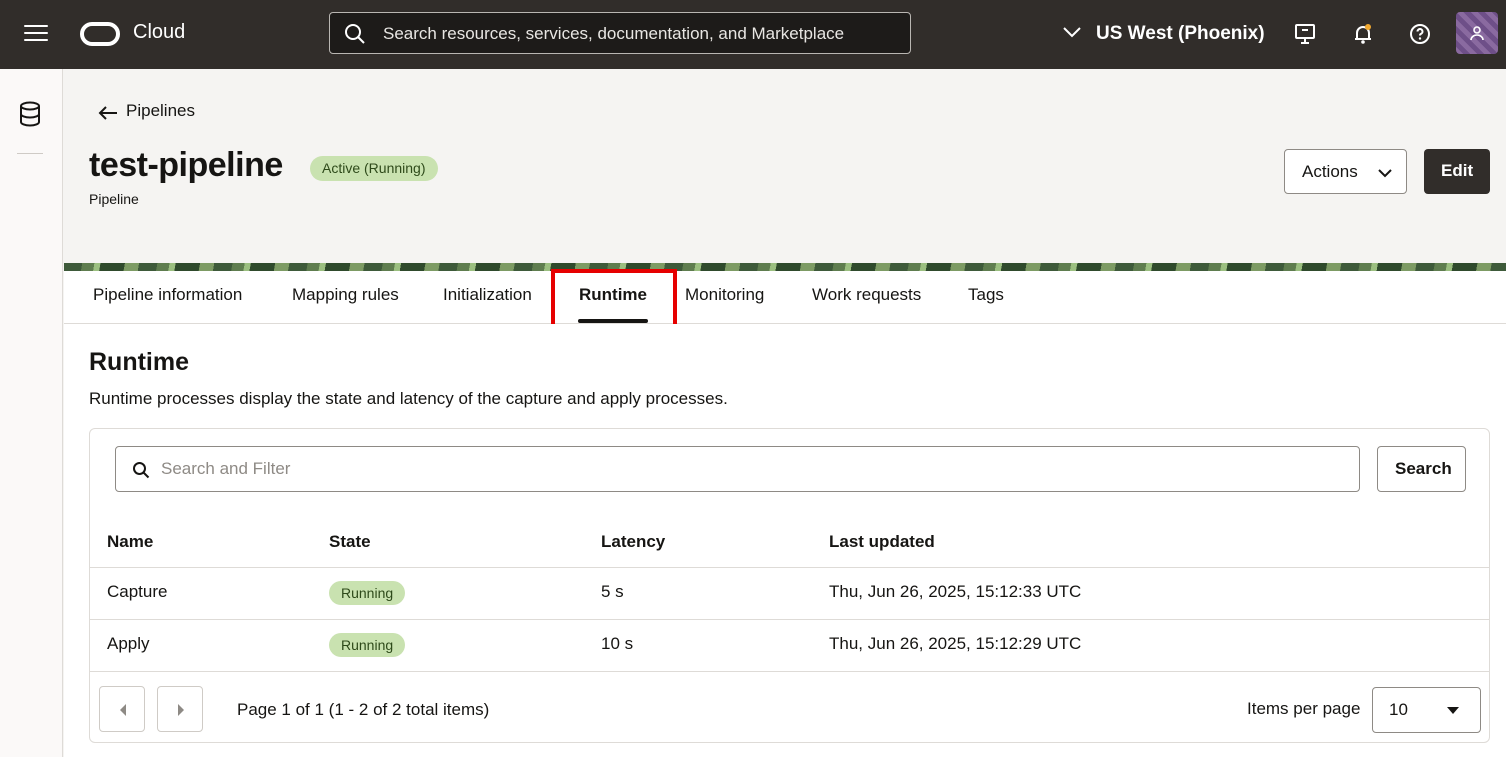 The image size is (1506, 757). Describe the element at coordinates (186, 165) in the screenshot. I see `page-title: test-pipeline` at that location.